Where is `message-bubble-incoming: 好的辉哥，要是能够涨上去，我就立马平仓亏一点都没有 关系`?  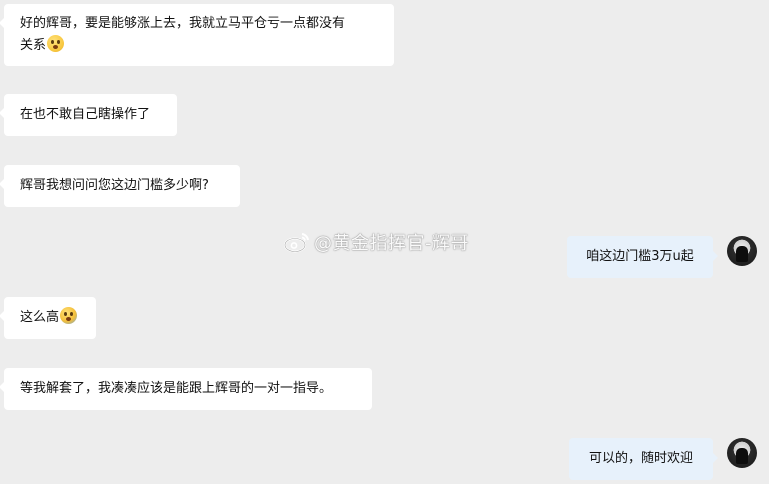
message-bubble-incoming: 好的辉哥，要是能够涨上去，我就立马平仓亏一点都没有 关系 is located at coordinates (197, 35).